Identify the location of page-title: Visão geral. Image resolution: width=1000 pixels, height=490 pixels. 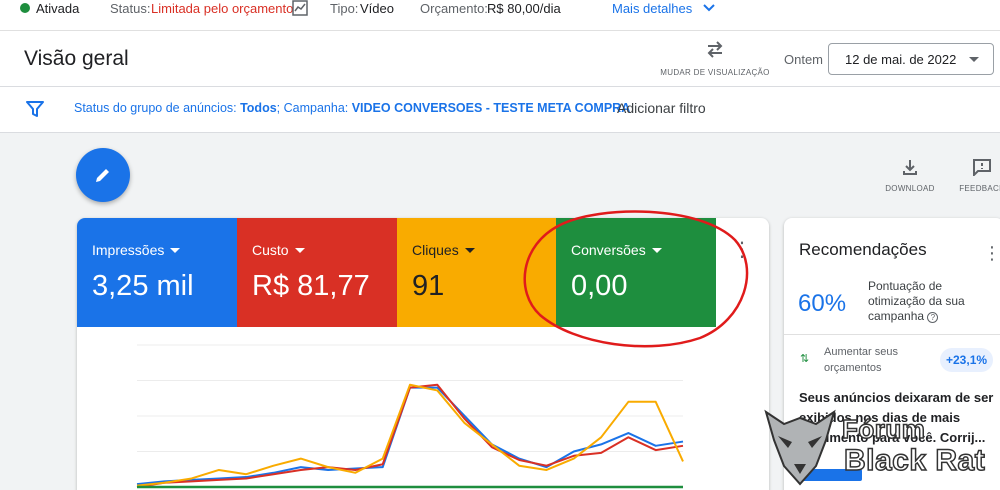
(76, 58).